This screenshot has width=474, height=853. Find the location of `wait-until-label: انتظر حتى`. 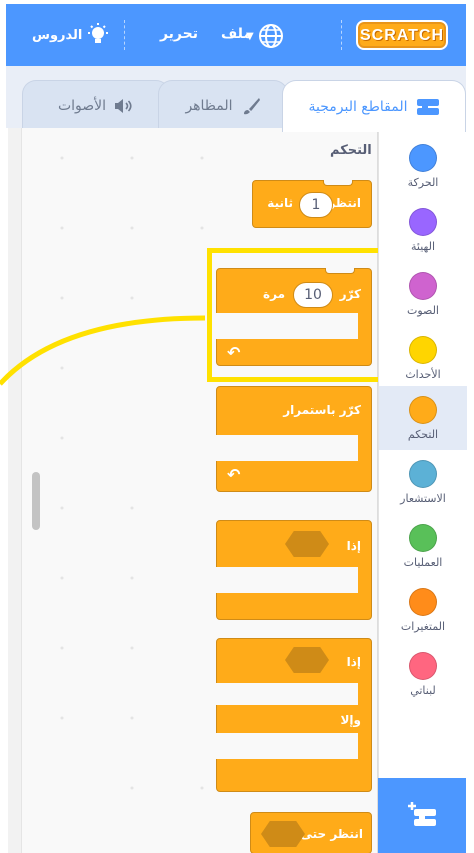

wait-until-label: انتظر حتى is located at coordinates (331, 834).